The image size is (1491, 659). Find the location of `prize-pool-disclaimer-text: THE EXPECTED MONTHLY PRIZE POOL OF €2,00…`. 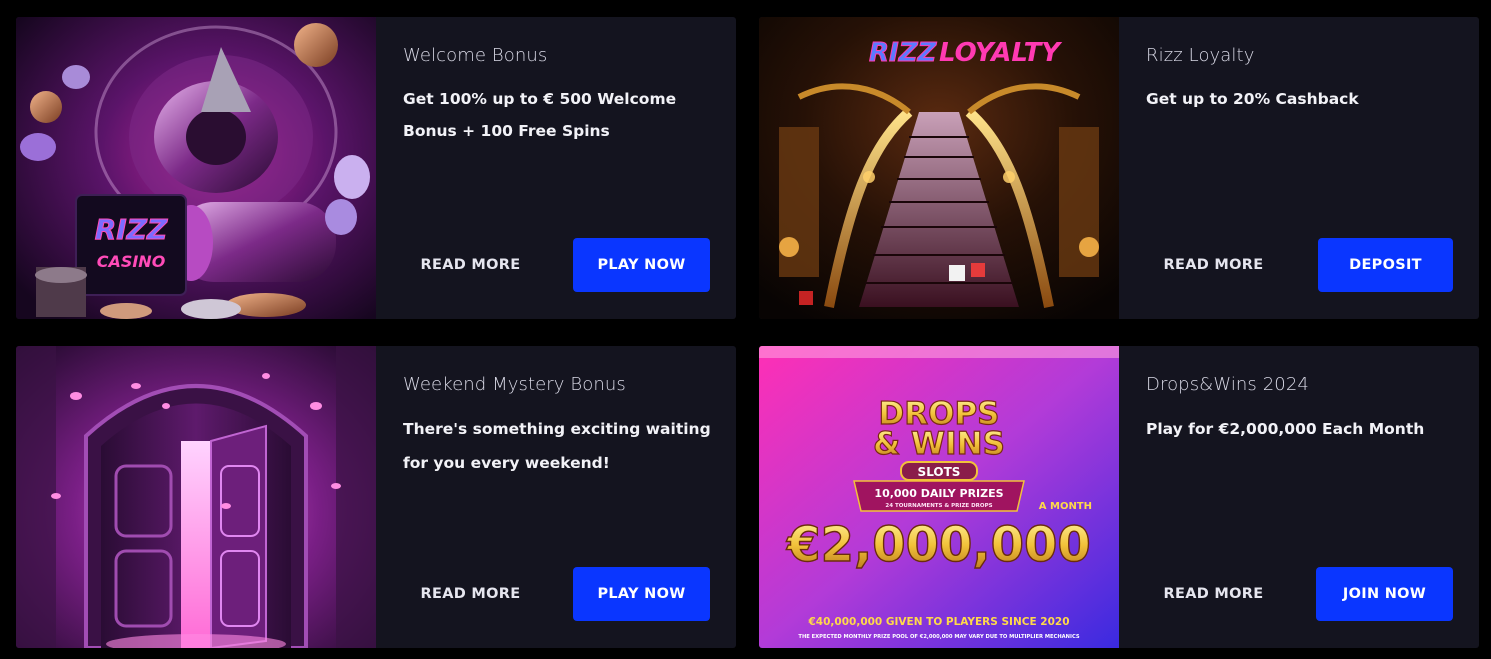

prize-pool-disclaimer-text: THE EXPECTED MONTHLY PRIZE POOL OF €2,00… is located at coordinates (938, 637).